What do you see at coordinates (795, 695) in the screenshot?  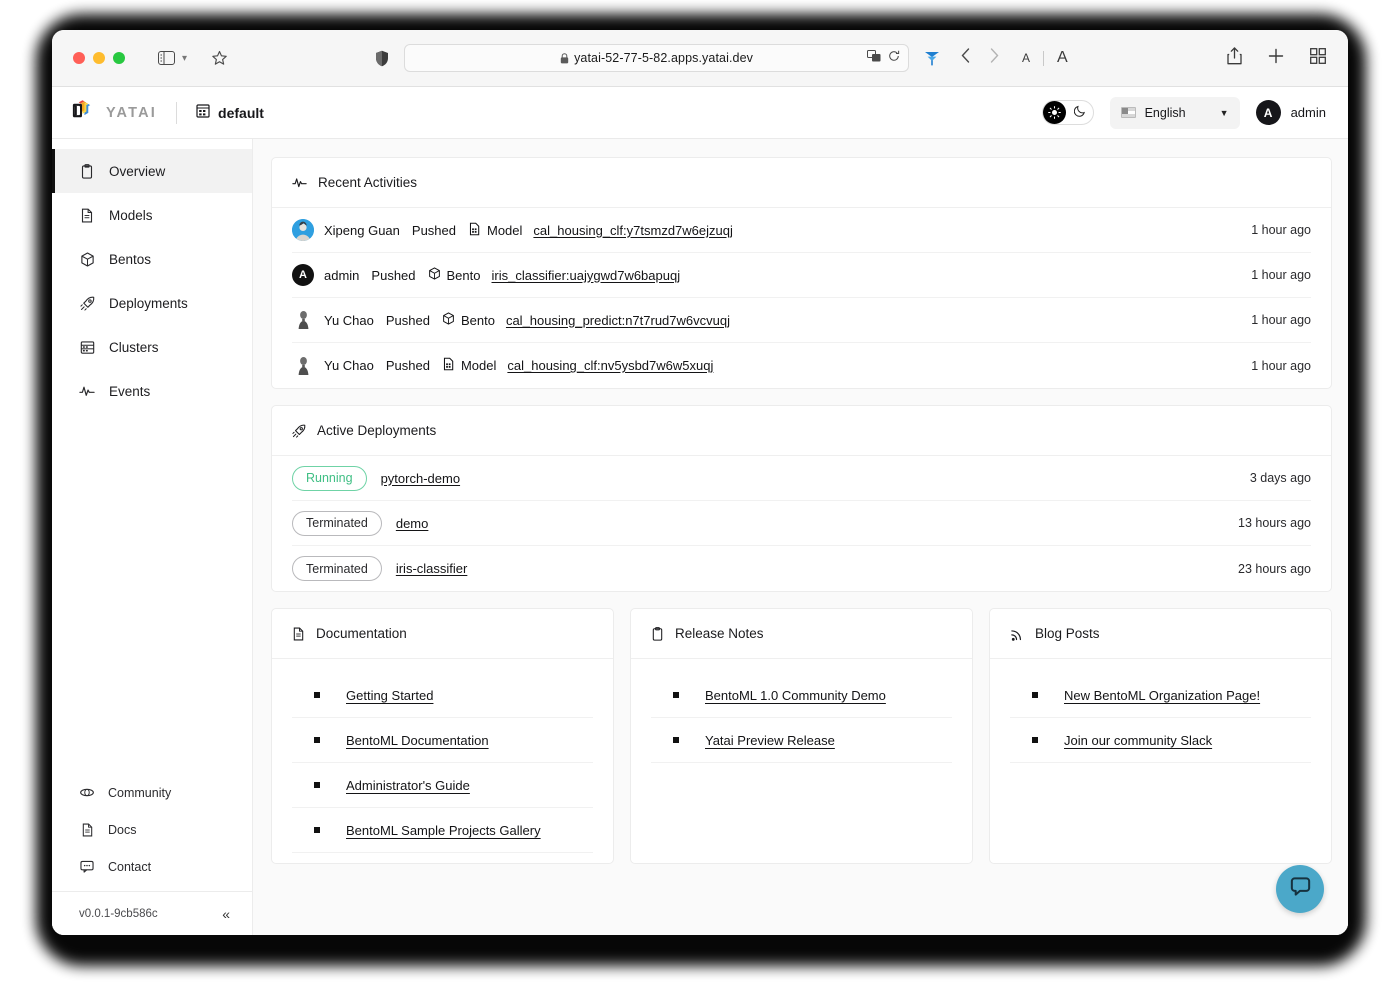 I see `card-link: BentoML 1.0 Community Demo` at bounding box center [795, 695].